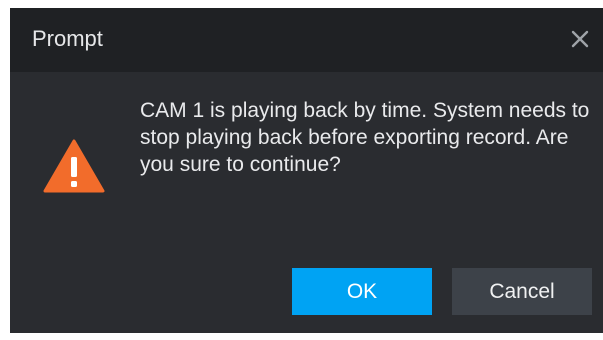 This screenshot has width=603, height=340. Describe the element at coordinates (362, 291) in the screenshot. I see `ok-button: OK` at that location.